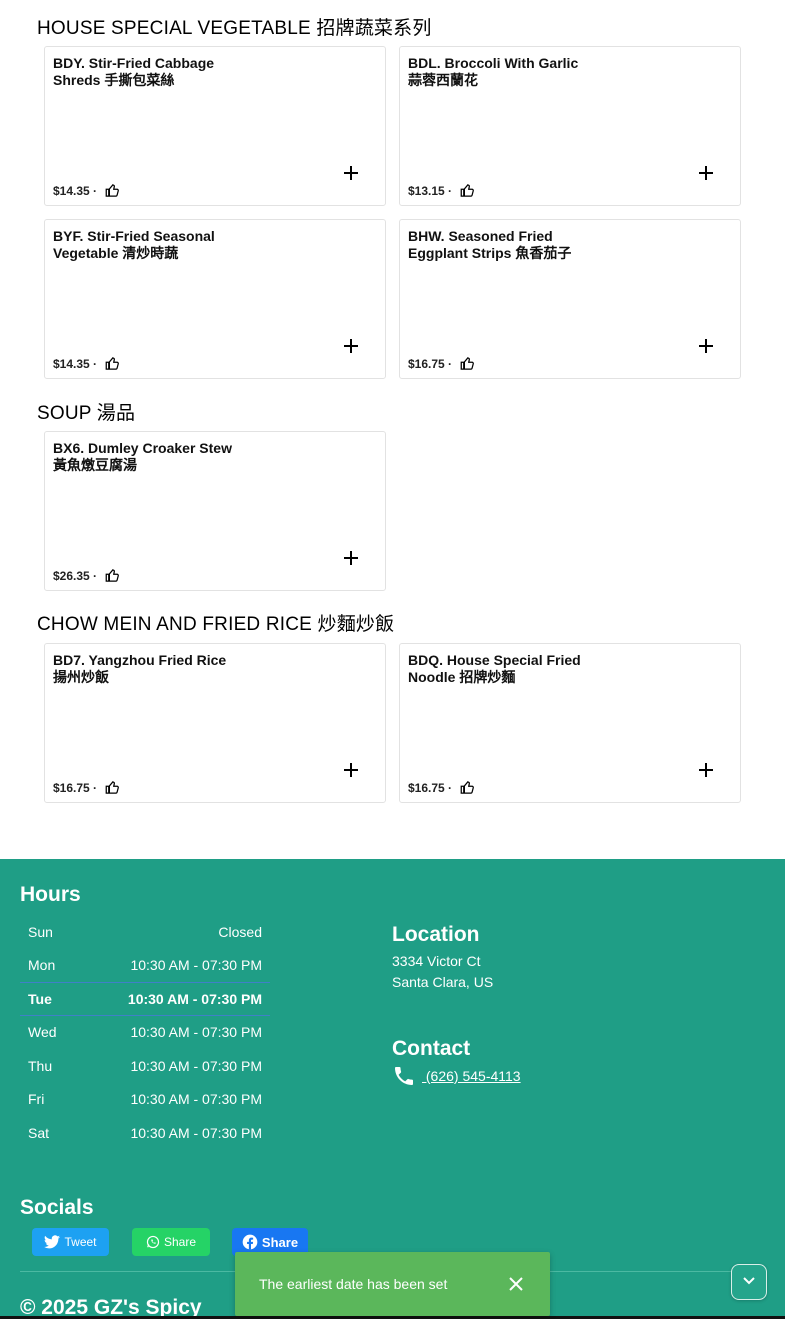 The image size is (785, 1319). What do you see at coordinates (436, 961) in the screenshot?
I see `address-line1: 3334 Victor Ct` at bounding box center [436, 961].